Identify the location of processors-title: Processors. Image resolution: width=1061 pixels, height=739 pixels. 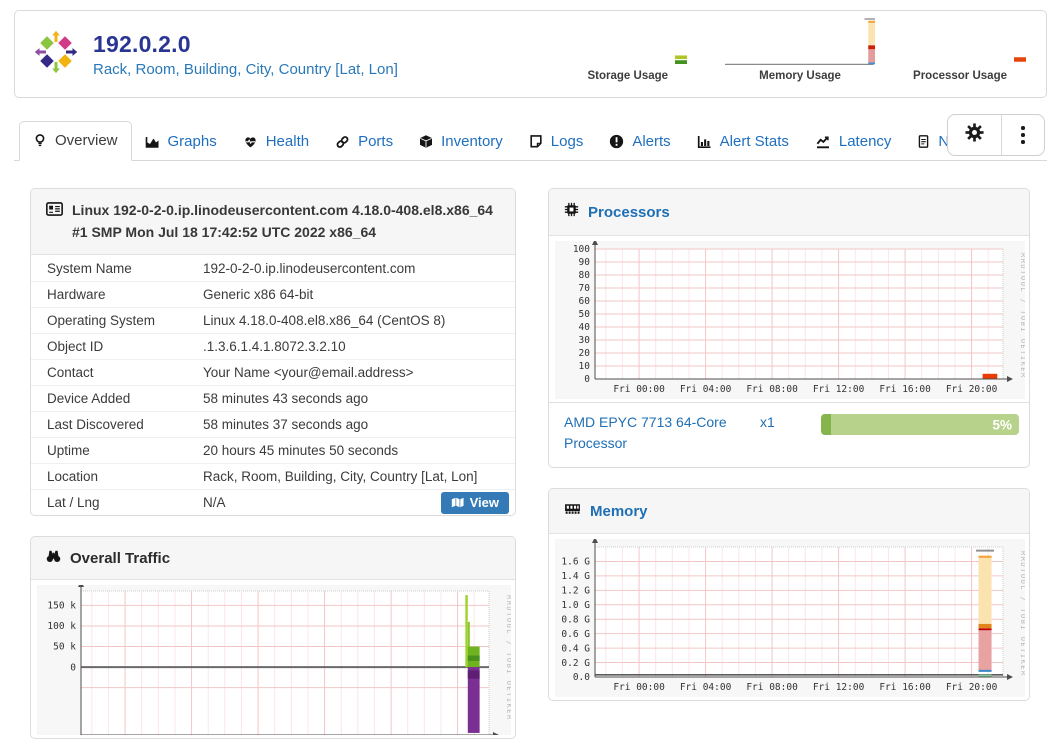
(629, 212).